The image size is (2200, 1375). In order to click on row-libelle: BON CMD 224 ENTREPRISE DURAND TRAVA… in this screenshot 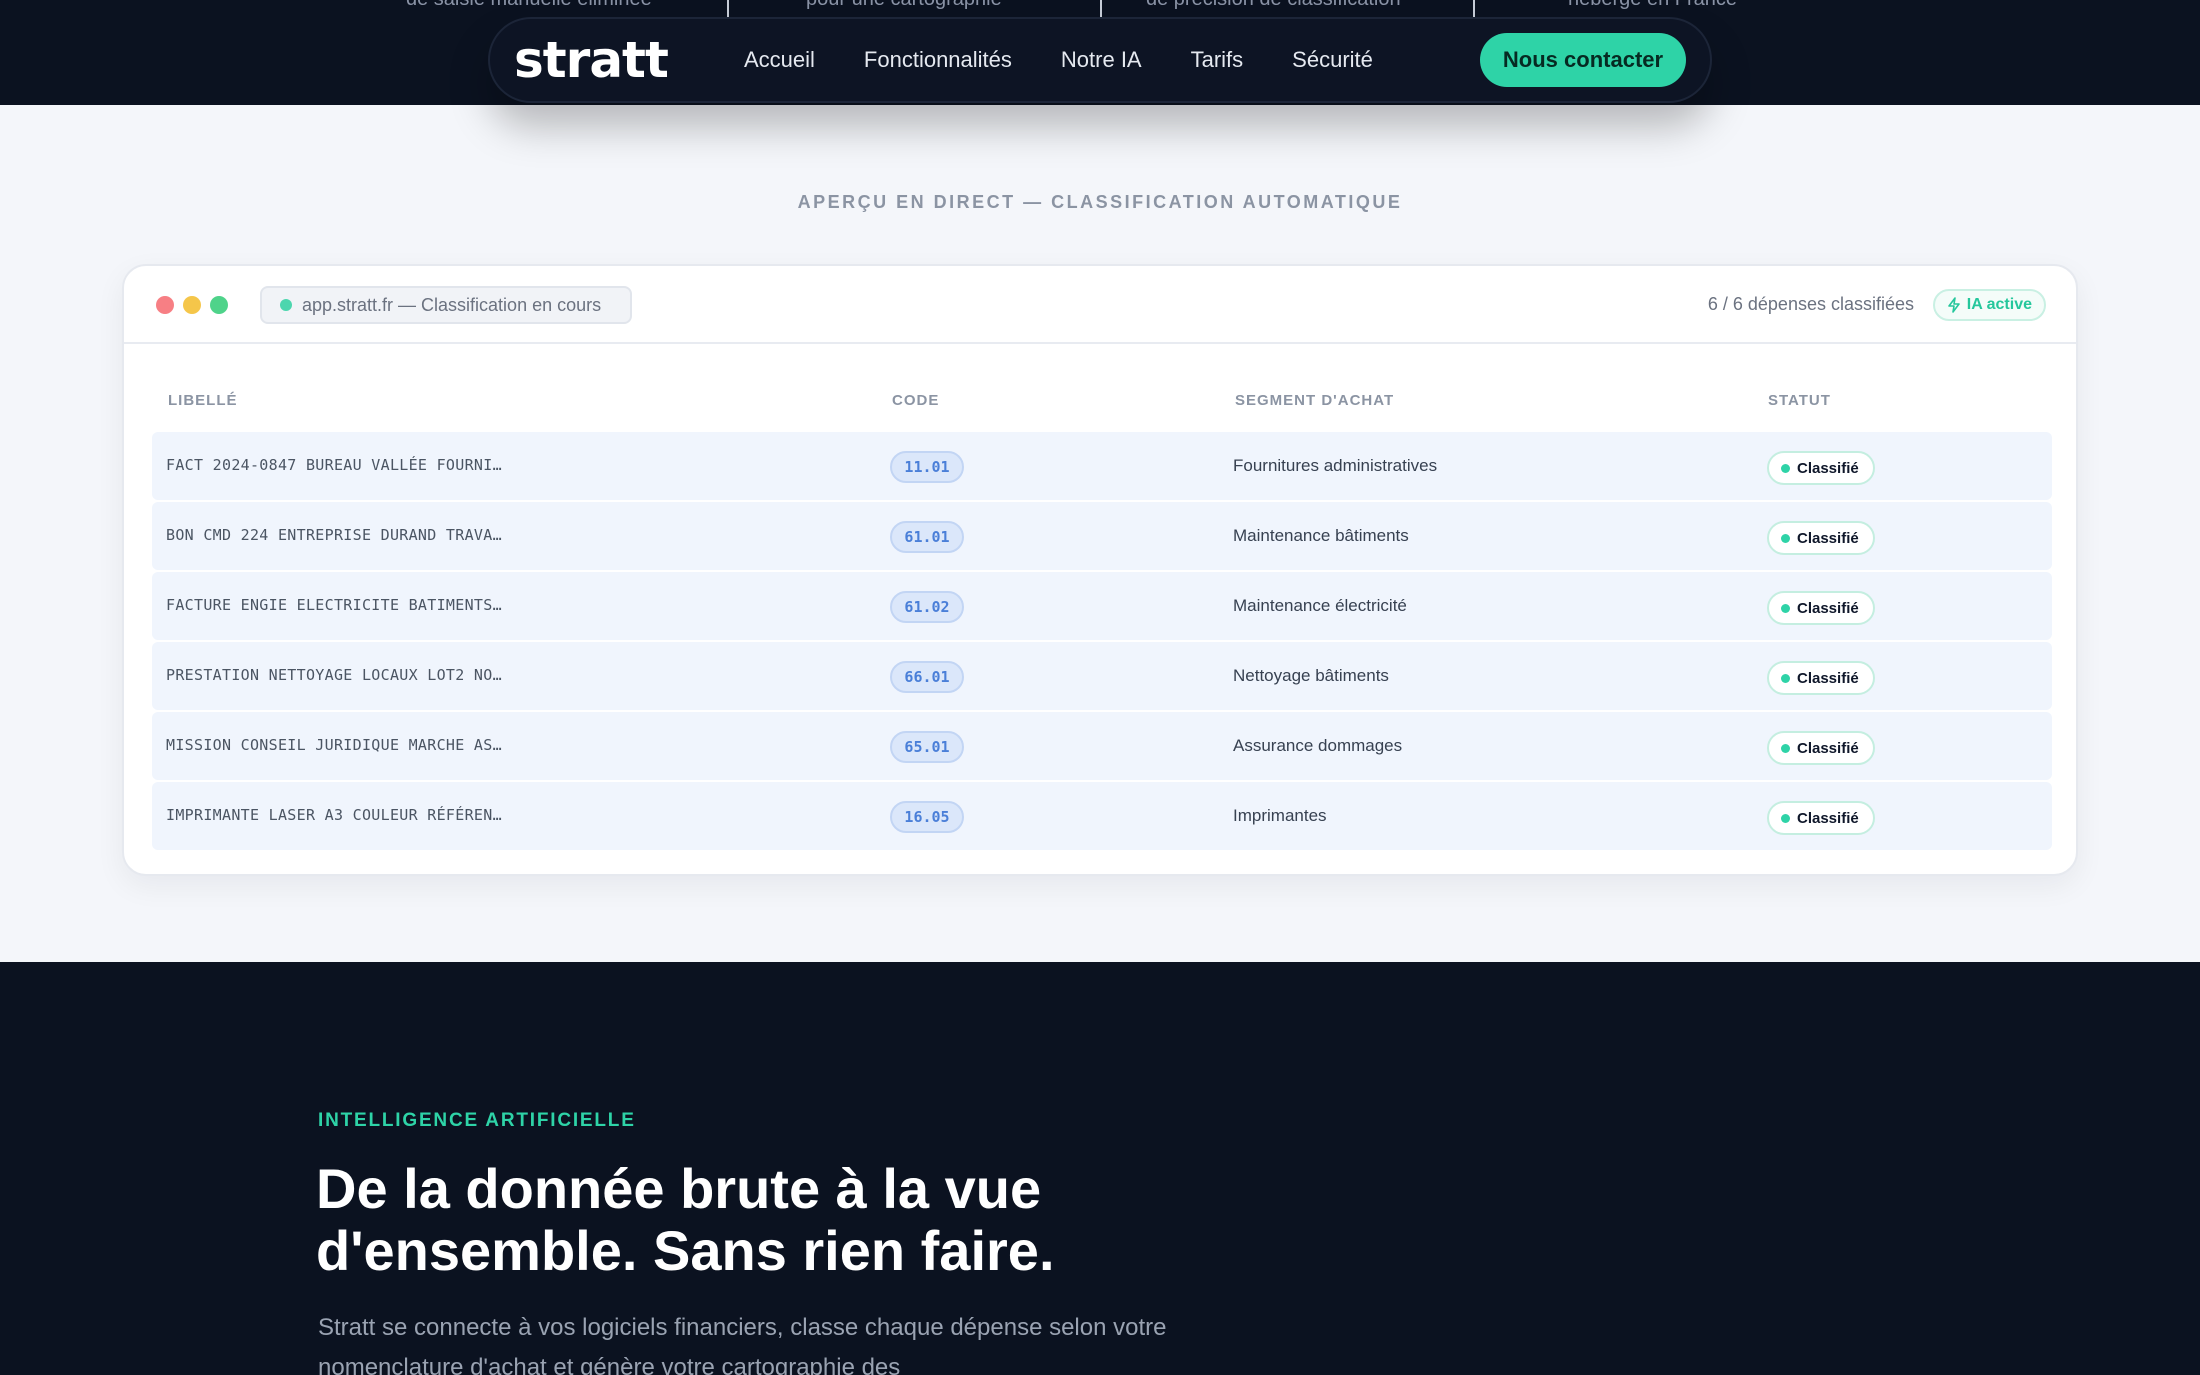, I will do `click(334, 535)`.